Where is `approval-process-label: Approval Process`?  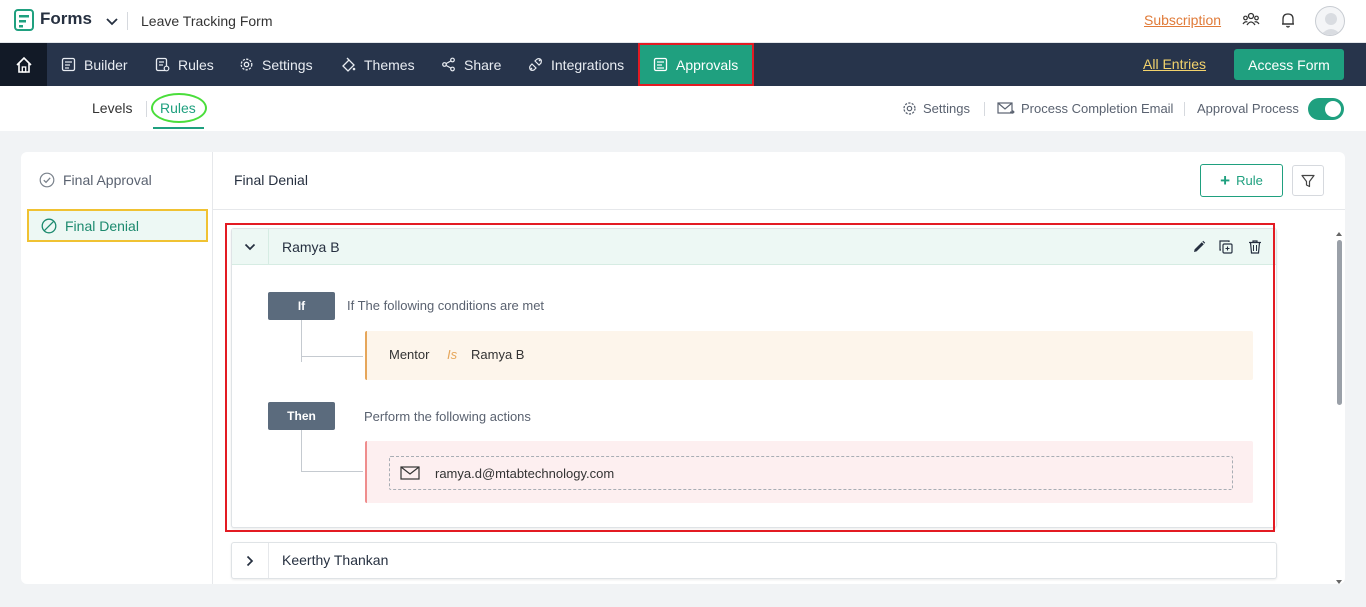 approval-process-label: Approval Process is located at coordinates (1248, 108).